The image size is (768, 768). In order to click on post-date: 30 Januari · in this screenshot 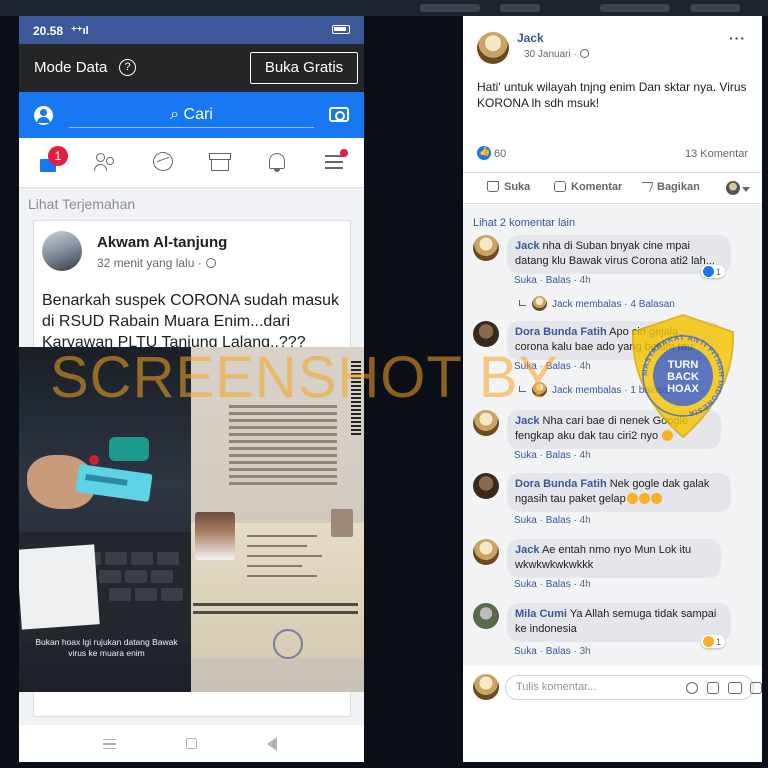, I will do `click(556, 54)`.